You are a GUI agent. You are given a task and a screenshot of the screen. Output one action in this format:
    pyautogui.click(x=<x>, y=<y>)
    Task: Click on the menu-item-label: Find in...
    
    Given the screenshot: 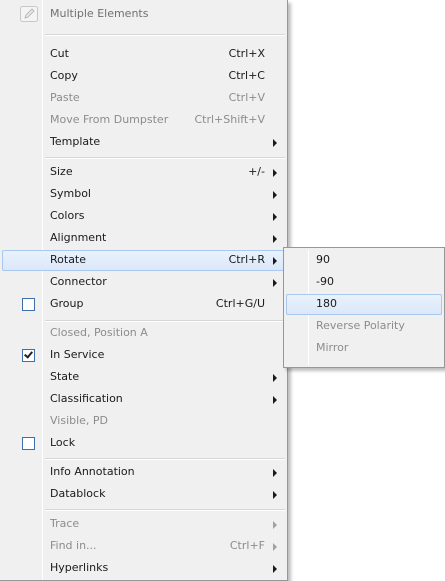 What is the action you would take?
    pyautogui.click(x=73, y=545)
    